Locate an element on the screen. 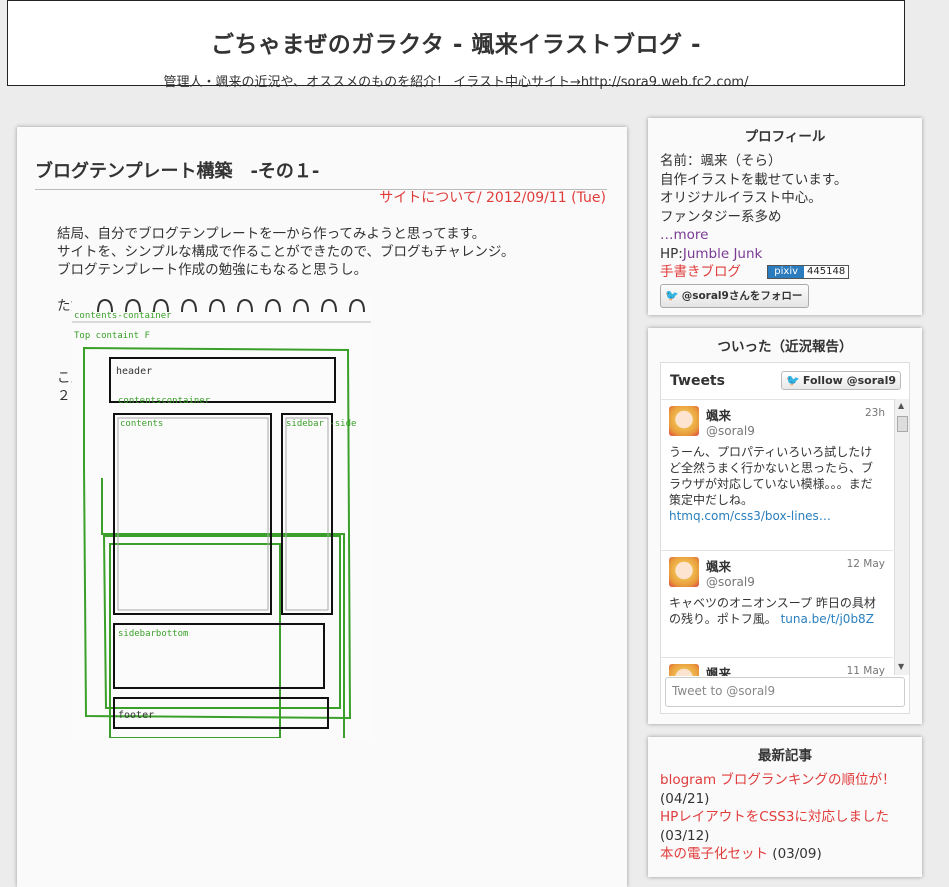 This screenshot has width=949, height=887. twitter-follow-button: 🐦 @soral9さんをフォロー is located at coordinates (735, 295).